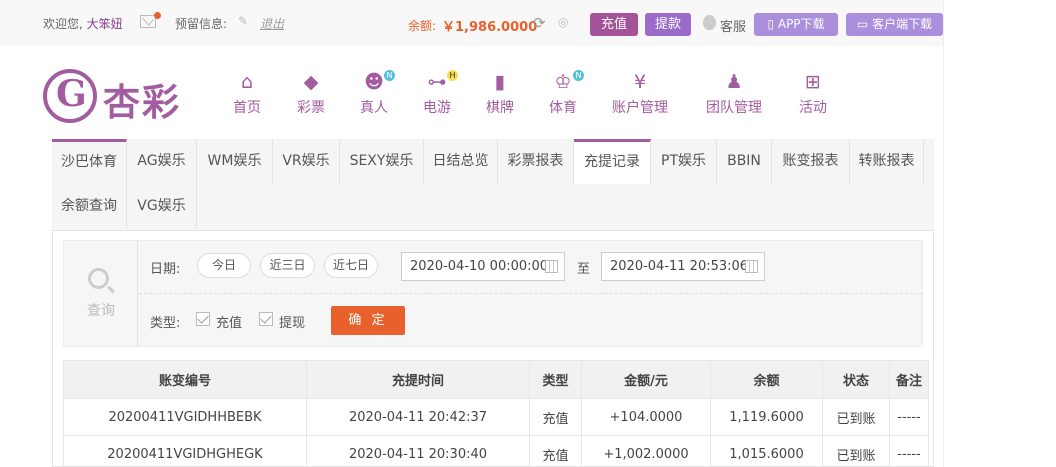 The height and width of the screenshot is (467, 1056). Describe the element at coordinates (70, 96) in the screenshot. I see `logo-icon` at that location.